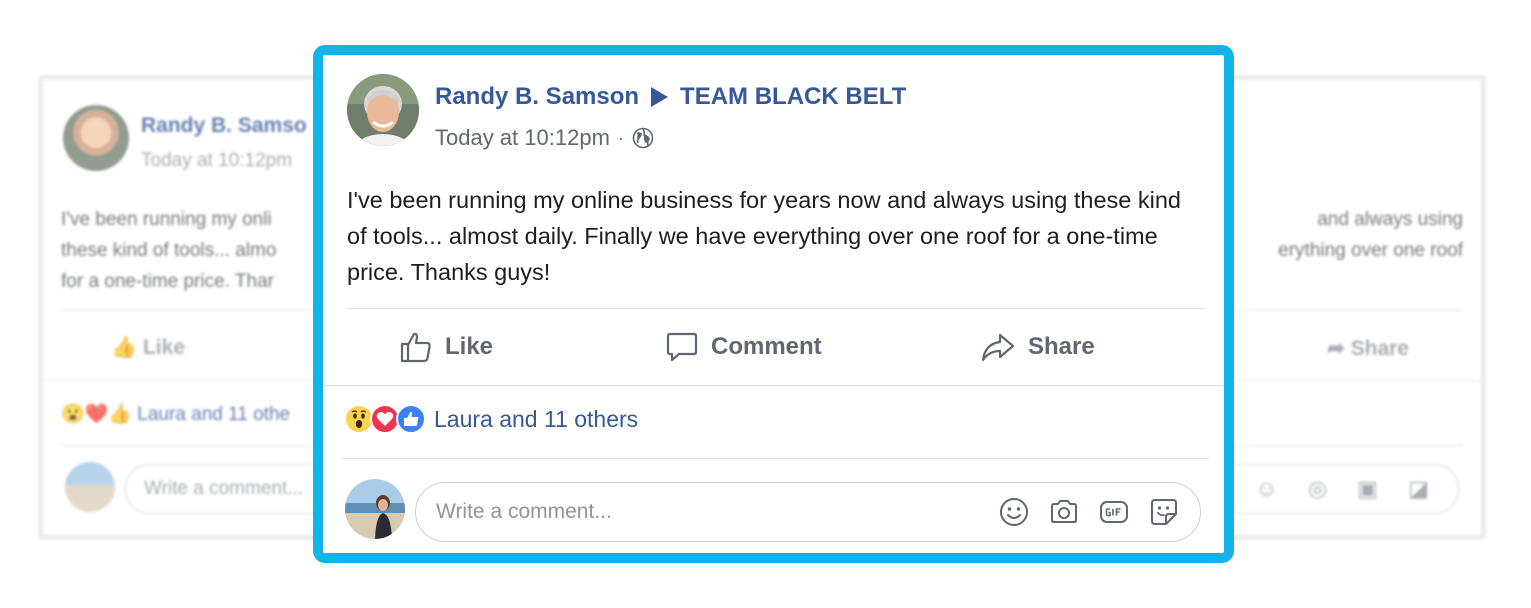 The image size is (1531, 608). Describe the element at coordinates (1064, 512) in the screenshot. I see `camera-icon` at that location.